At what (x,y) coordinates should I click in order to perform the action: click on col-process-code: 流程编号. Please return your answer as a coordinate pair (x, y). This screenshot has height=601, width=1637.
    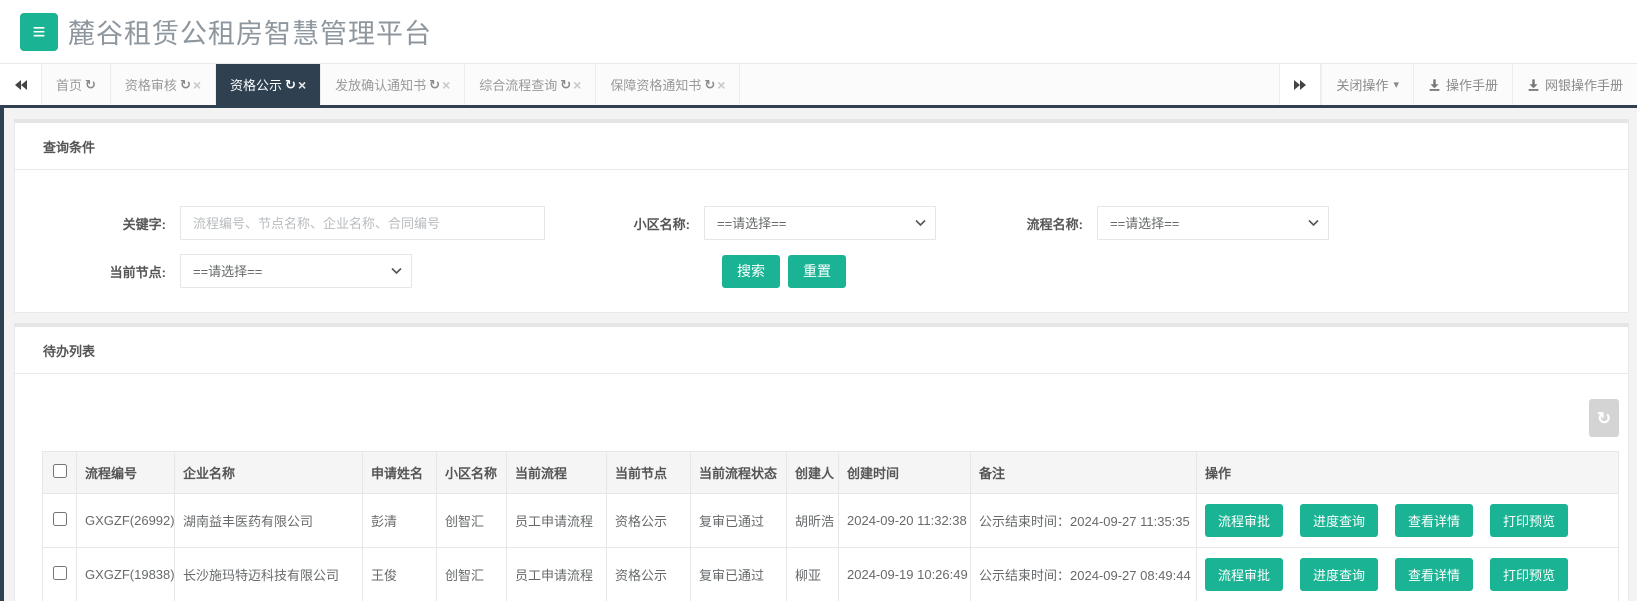
    Looking at the image, I should click on (125, 472).